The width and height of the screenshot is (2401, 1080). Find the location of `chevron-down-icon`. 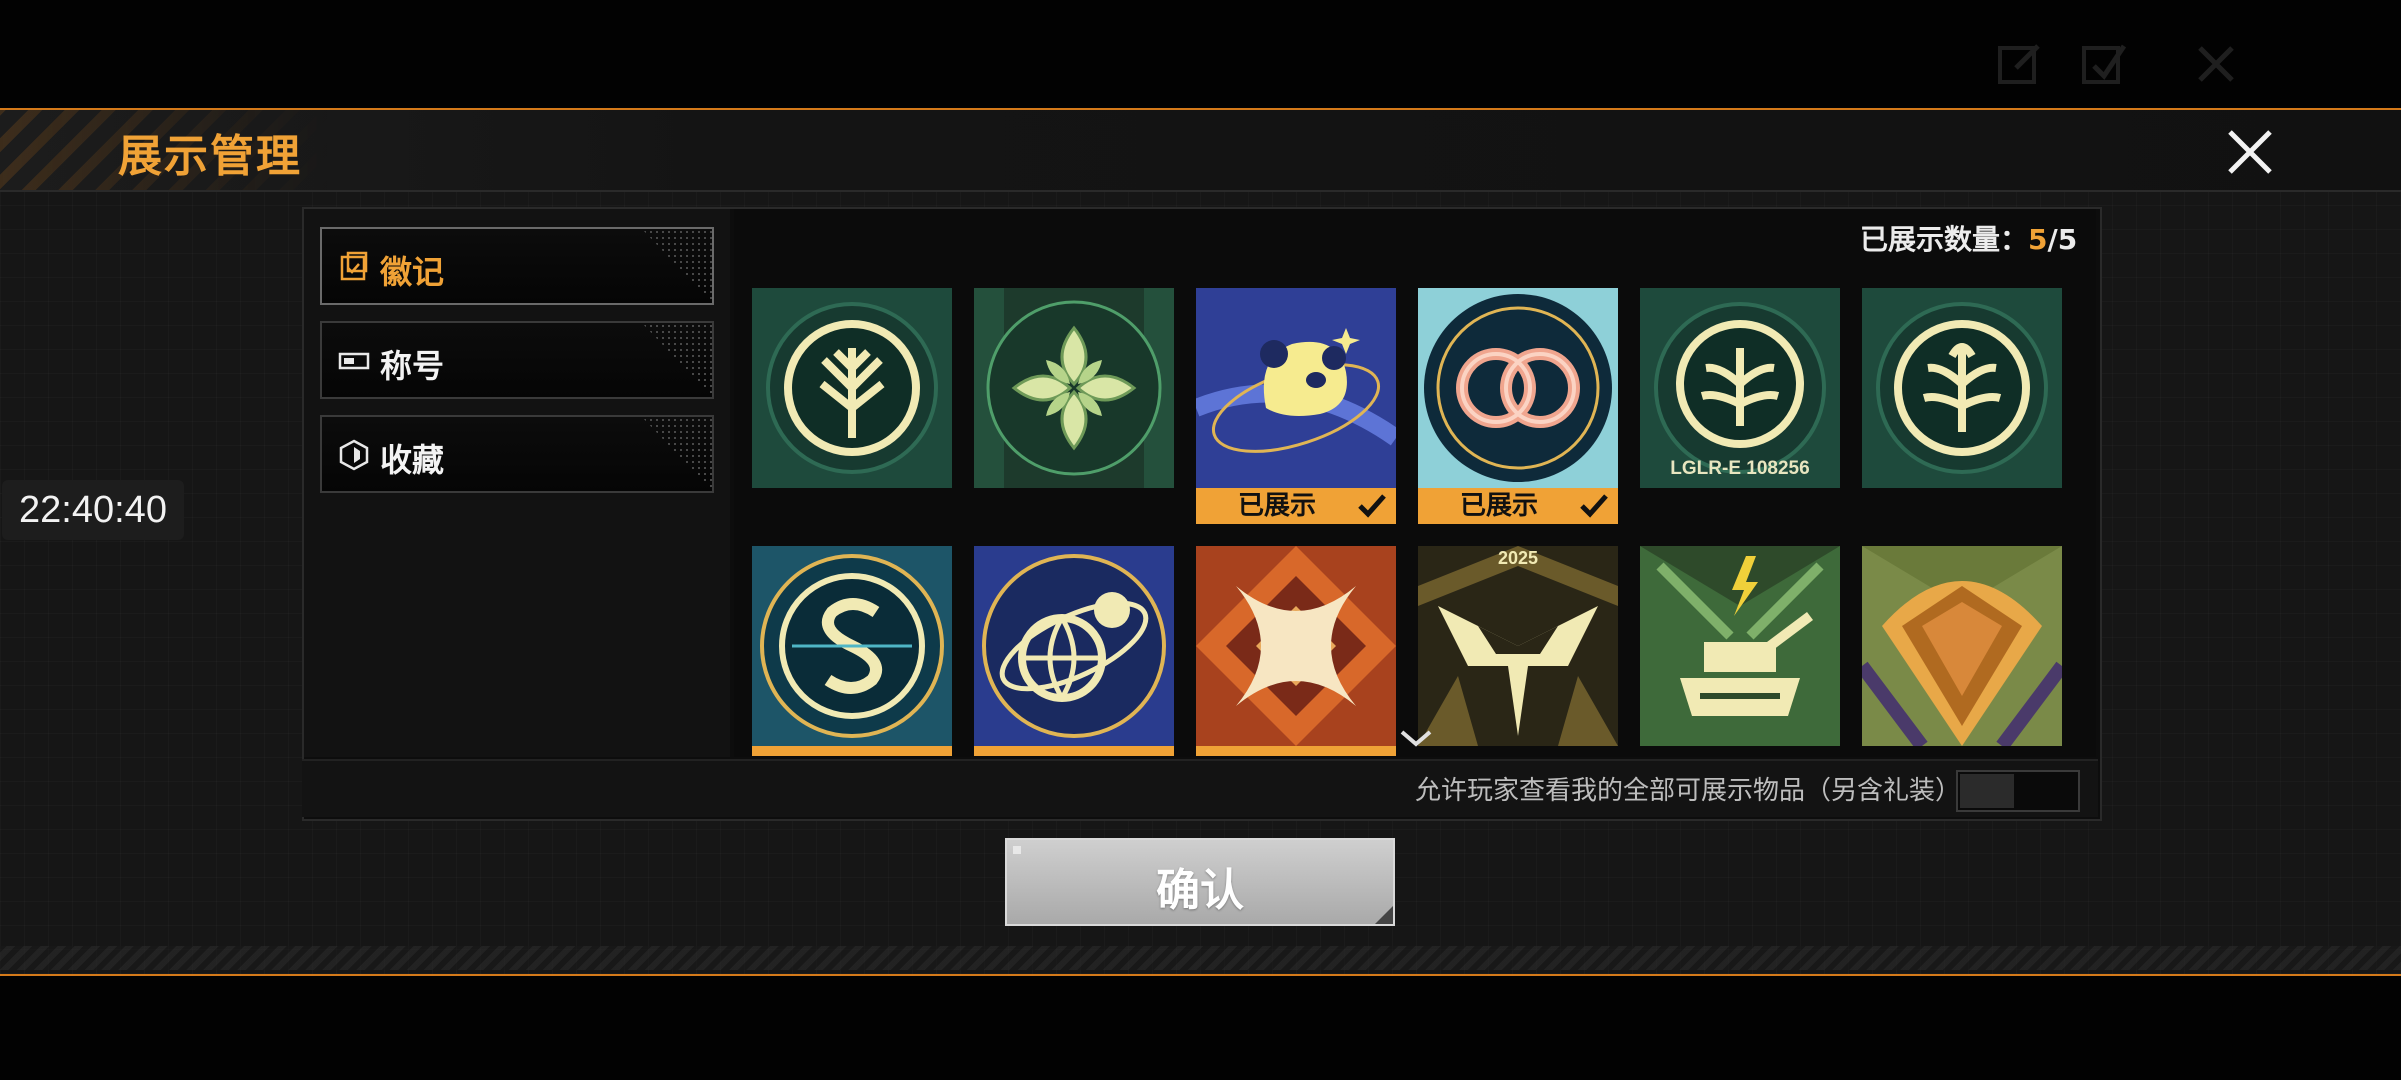

chevron-down-icon is located at coordinates (1416, 738).